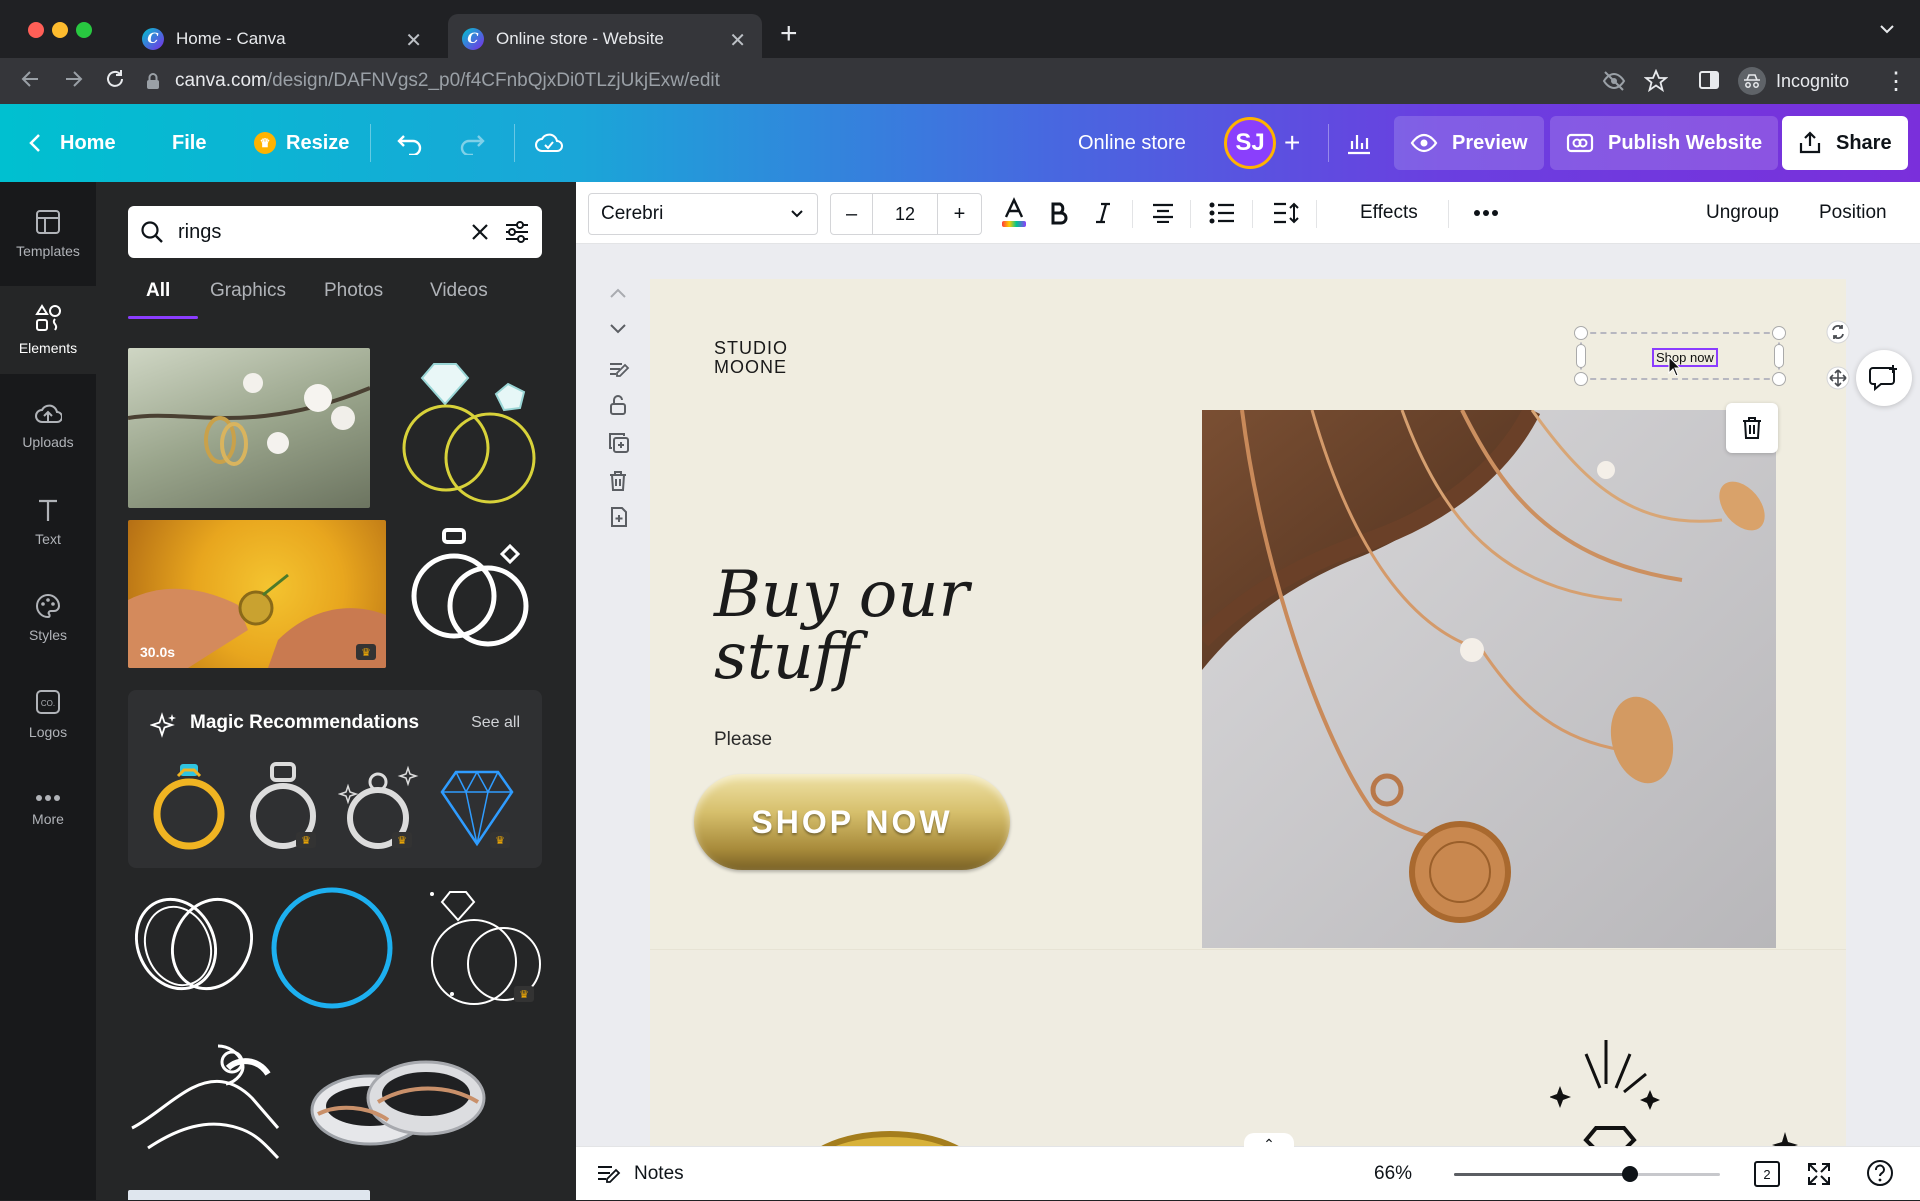  Describe the element at coordinates (1286, 213) in the screenshot. I see `spacing-button` at that location.